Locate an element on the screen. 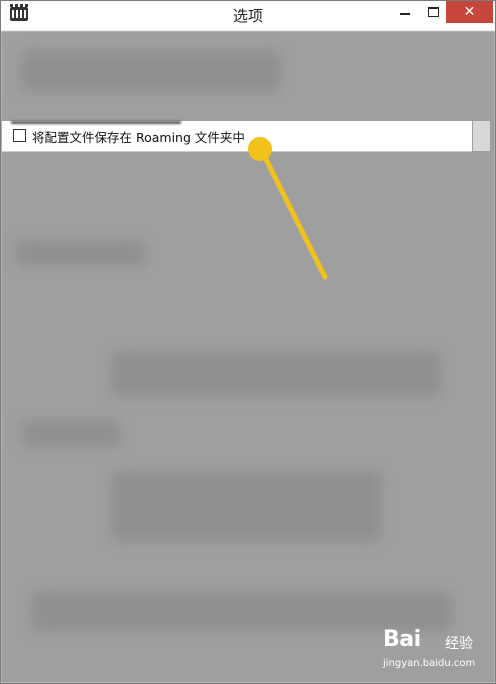 The height and width of the screenshot is (684, 496). title-bar: 选项 ✕ is located at coordinates (248, 16).